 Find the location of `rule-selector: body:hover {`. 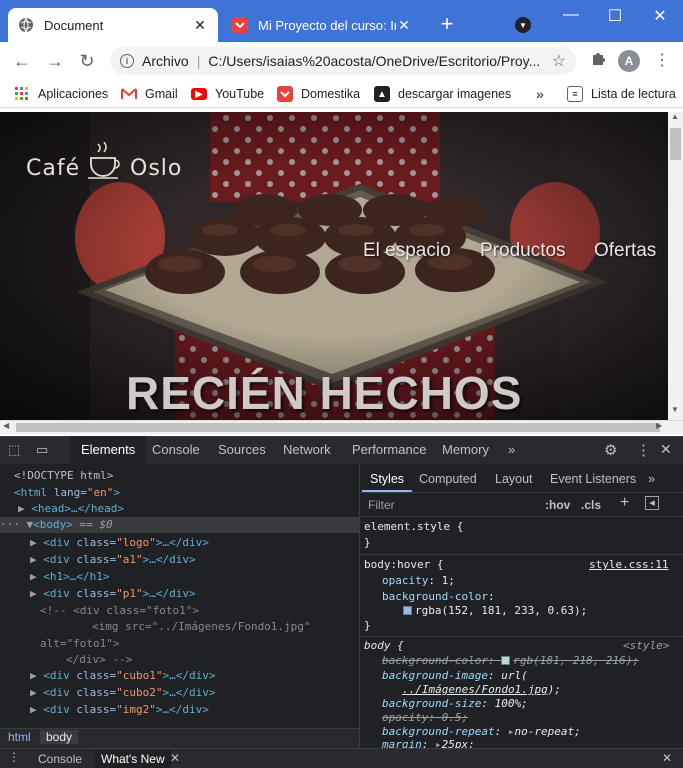

rule-selector: body:hover { is located at coordinates (403, 565).